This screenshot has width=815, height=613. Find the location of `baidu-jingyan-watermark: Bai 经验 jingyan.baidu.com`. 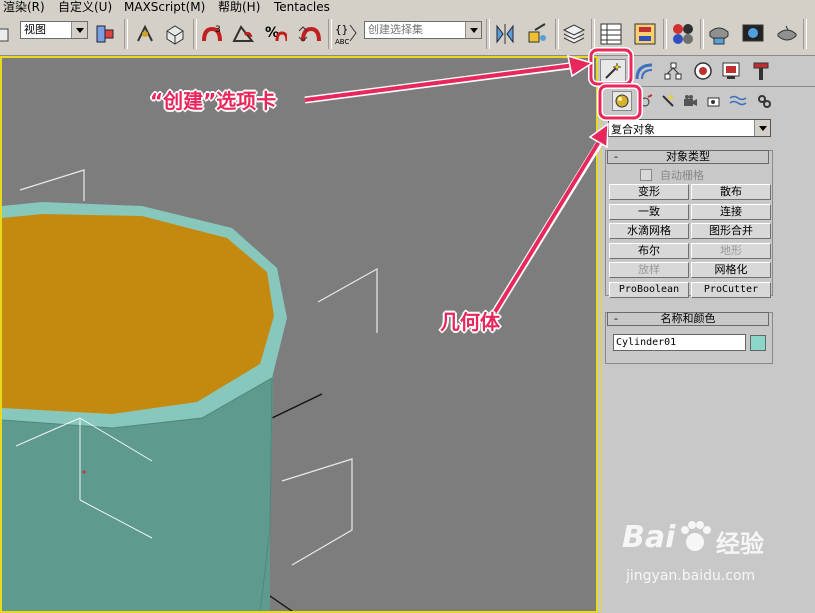

baidu-jingyan-watermark: Bai 经验 jingyan.baidu.com is located at coordinates (705, 560).